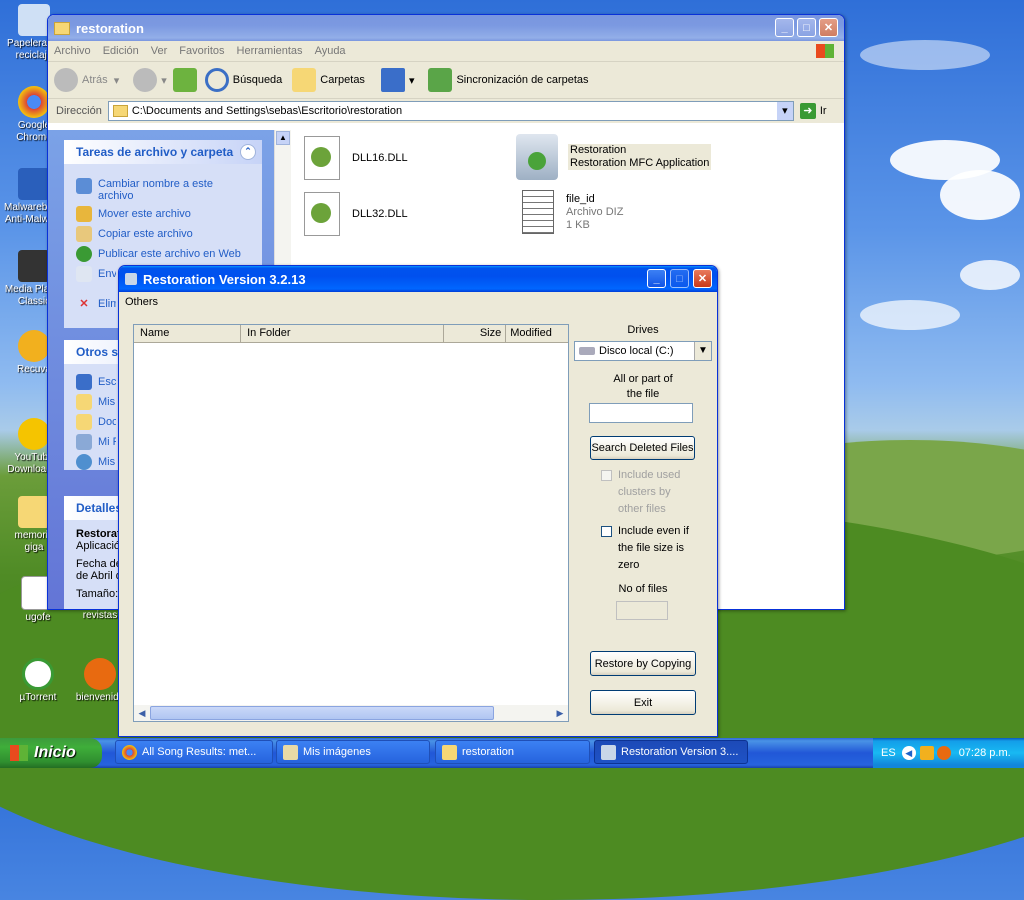 Image resolution: width=1024 pixels, height=900 pixels. What do you see at coordinates (290, 752) in the screenshot?
I see `image-viewer-icon` at bounding box center [290, 752].